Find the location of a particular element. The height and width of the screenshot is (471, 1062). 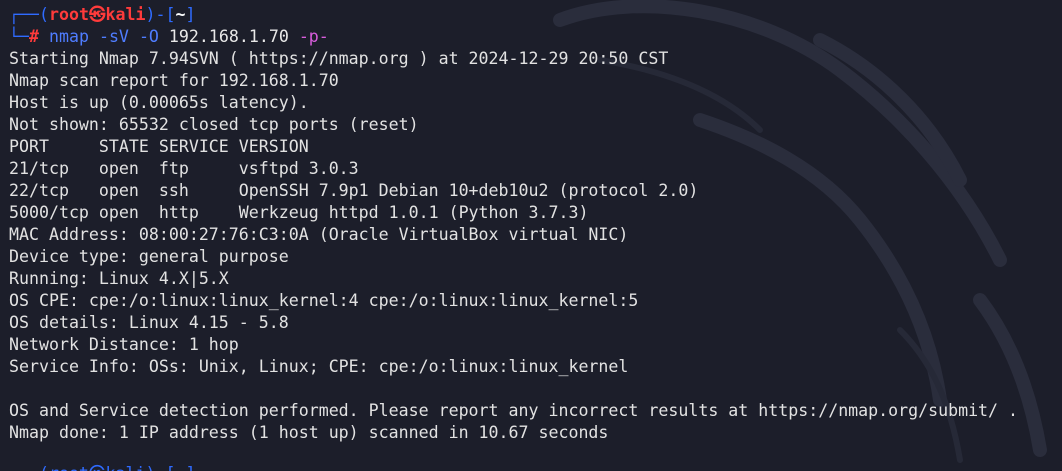

port-row: 21/tcp open ftp vsftpd 3.0.3 is located at coordinates (184, 168).